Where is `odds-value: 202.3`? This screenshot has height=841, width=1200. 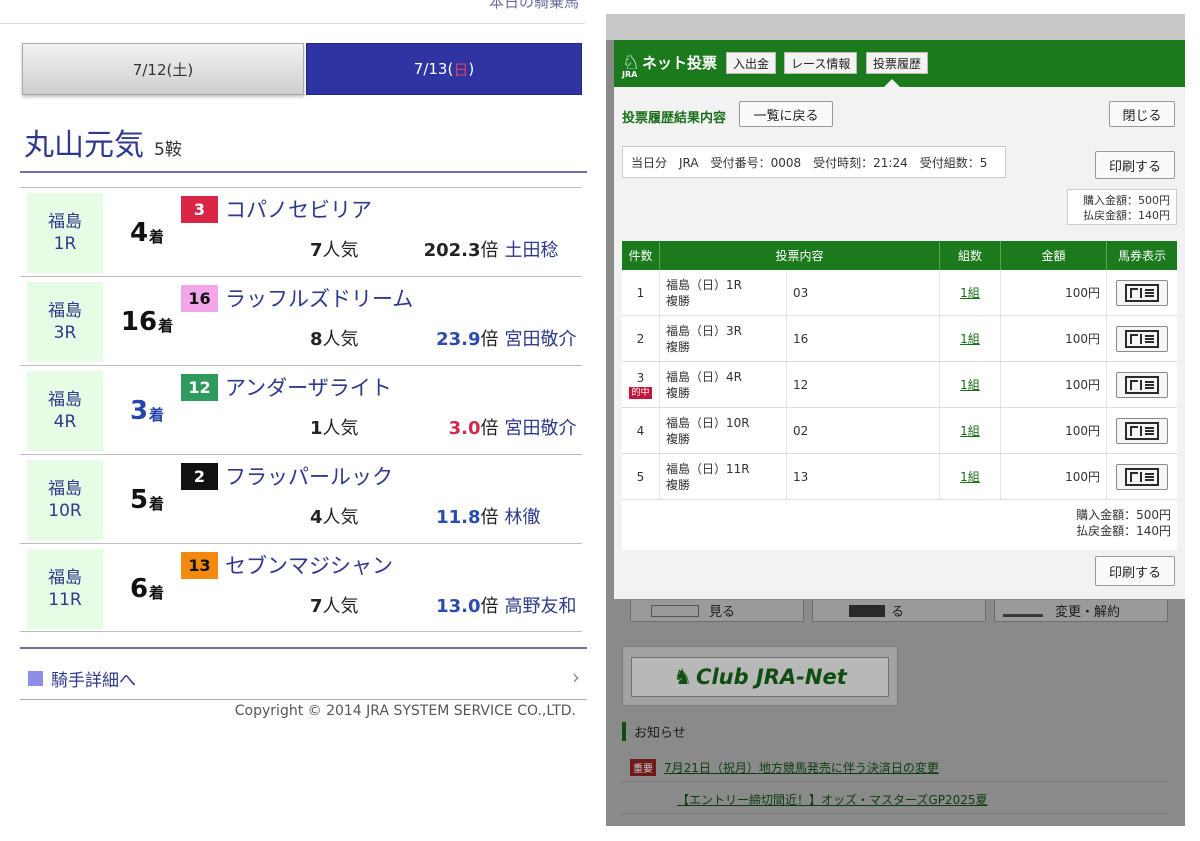
odds-value: 202.3 is located at coordinates (452, 250).